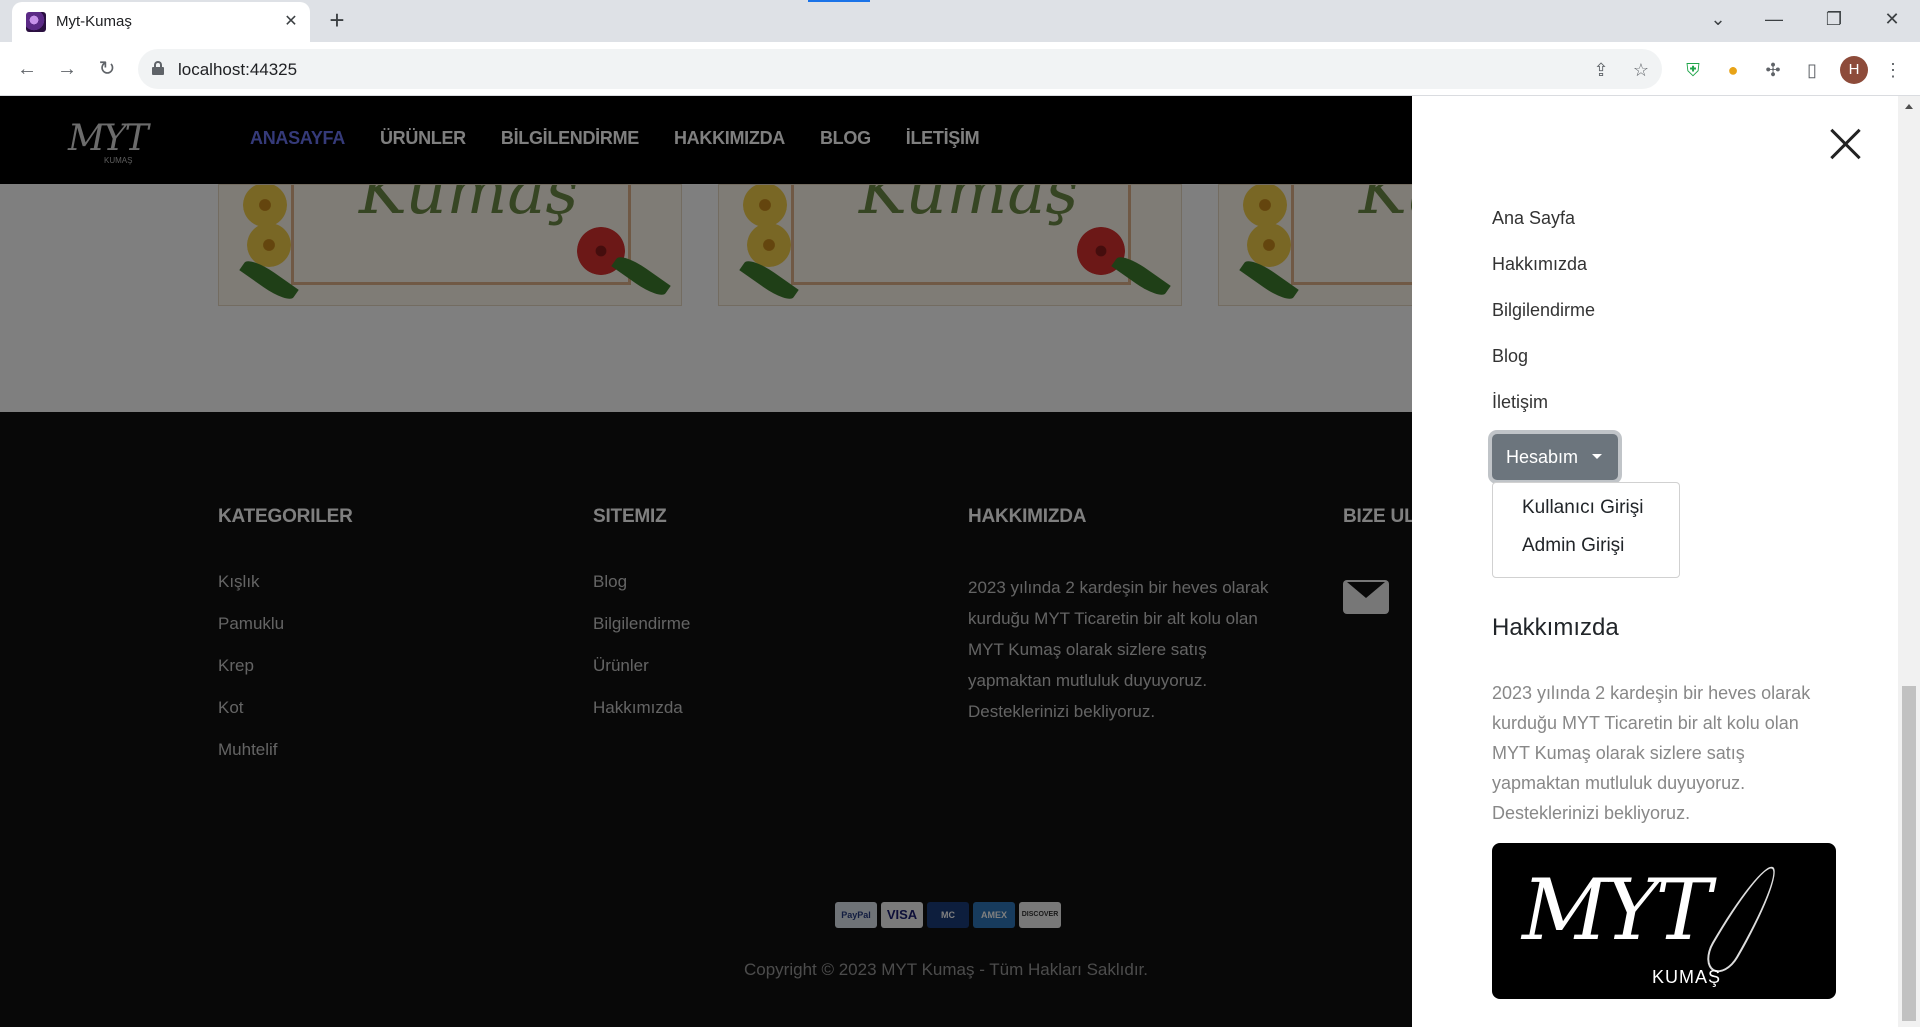  Describe the element at coordinates (1641, 70) in the screenshot. I see `star-icon: ☆` at that location.